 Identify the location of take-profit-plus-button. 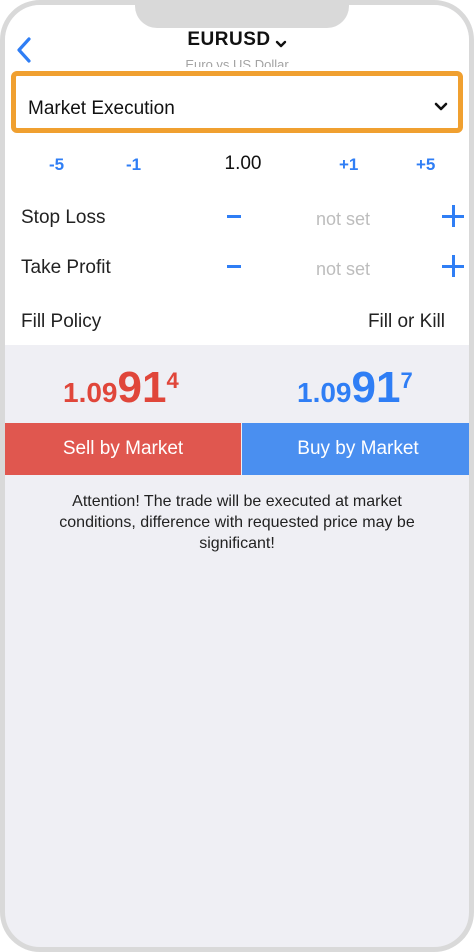
(453, 266).